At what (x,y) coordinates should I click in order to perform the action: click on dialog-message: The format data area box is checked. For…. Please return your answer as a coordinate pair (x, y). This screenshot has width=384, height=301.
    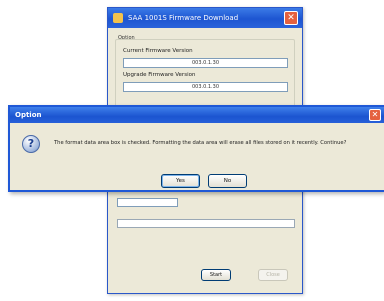
    Looking at the image, I should click on (200, 143).